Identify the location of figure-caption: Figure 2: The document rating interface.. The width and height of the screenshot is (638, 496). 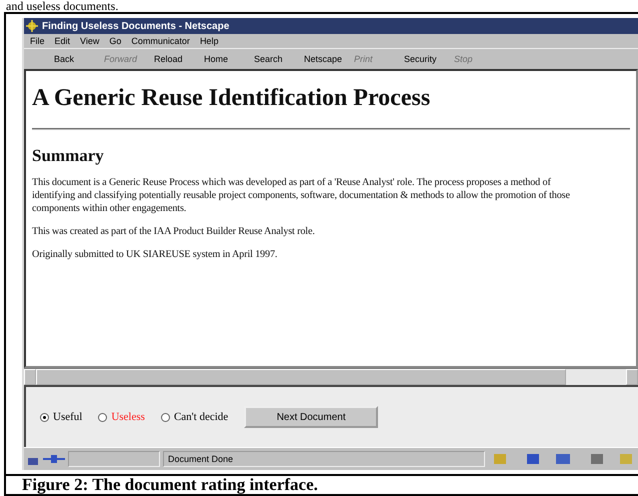
(322, 484).